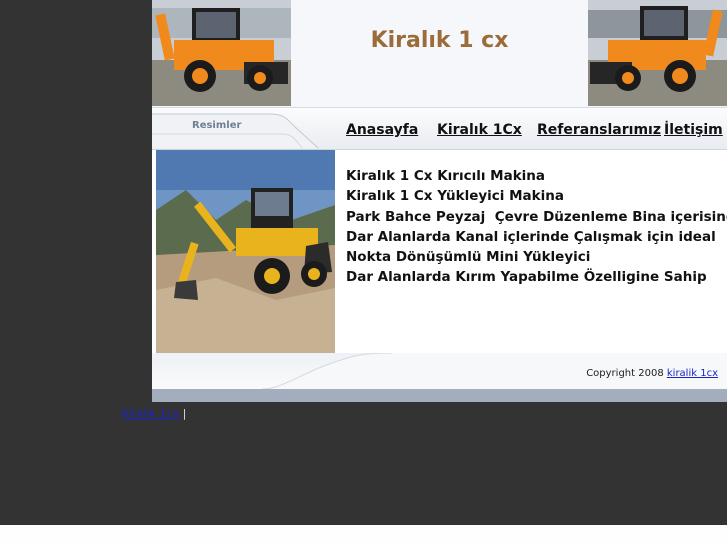 This screenshot has height=545, width=727. What do you see at coordinates (439, 395) in the screenshot?
I see `bottom-bar` at bounding box center [439, 395].